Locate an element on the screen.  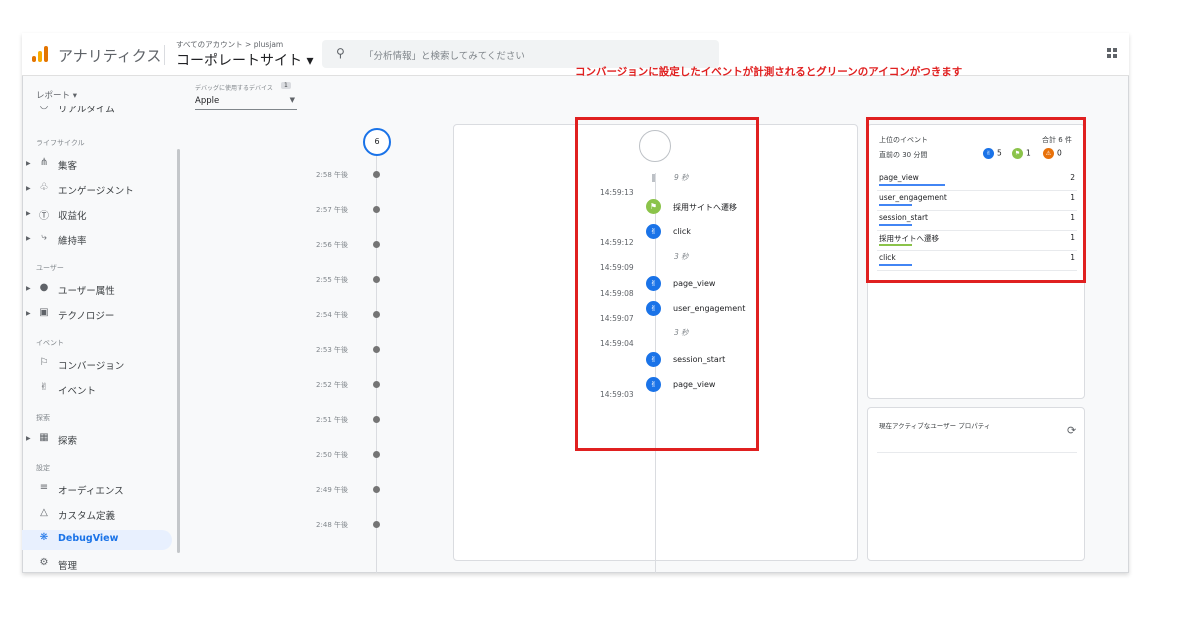
minute-time: 2:51 午後 is located at coordinates (332, 420).